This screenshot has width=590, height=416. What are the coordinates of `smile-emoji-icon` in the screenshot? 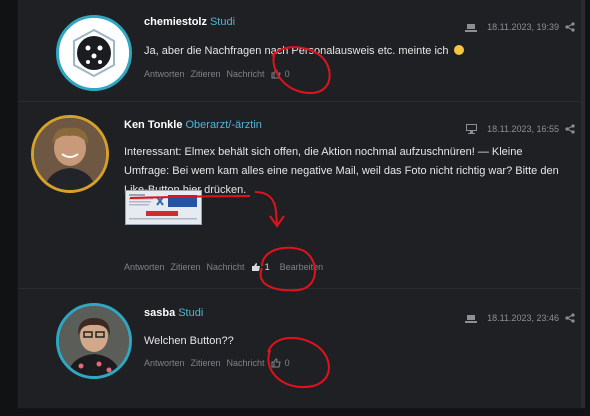 It's located at (458, 50).